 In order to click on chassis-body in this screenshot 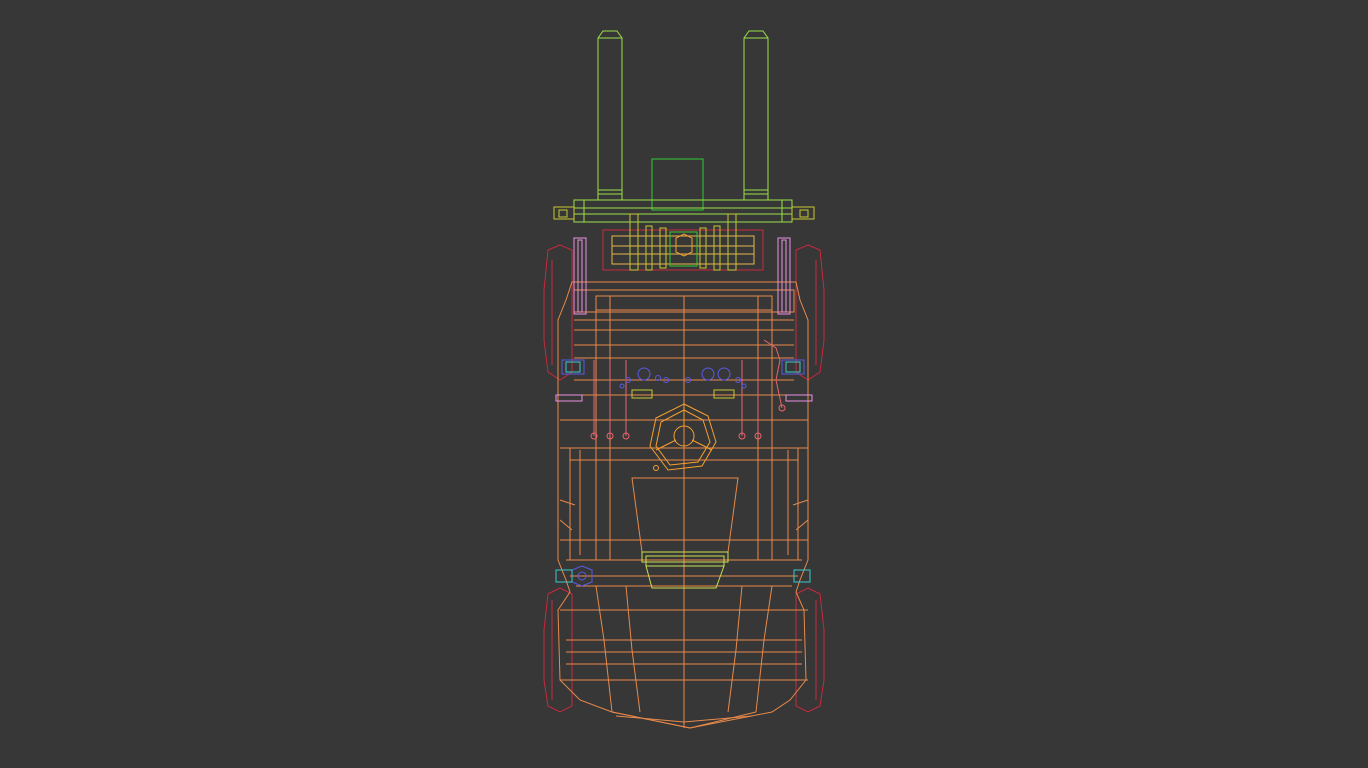, I will do `click(683, 505)`.